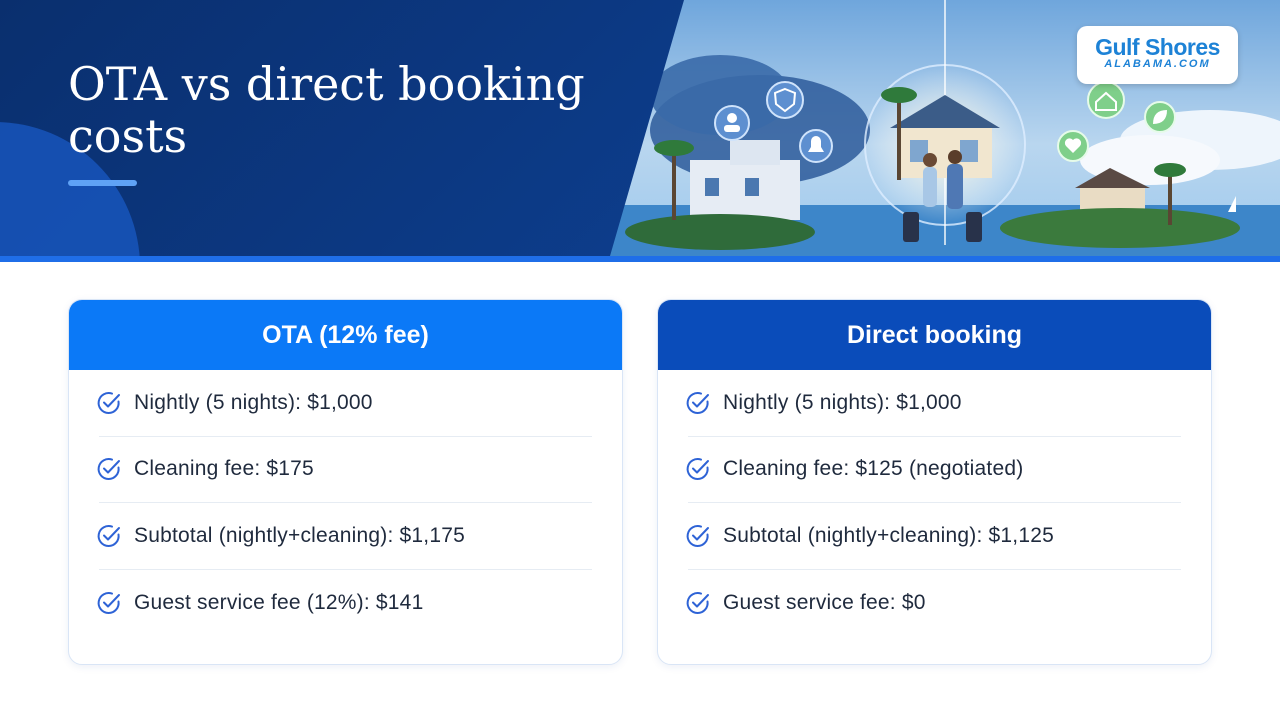 The height and width of the screenshot is (720, 1280). What do you see at coordinates (224, 469) in the screenshot?
I see `cost-line: Cleaning fee: $175` at bounding box center [224, 469].